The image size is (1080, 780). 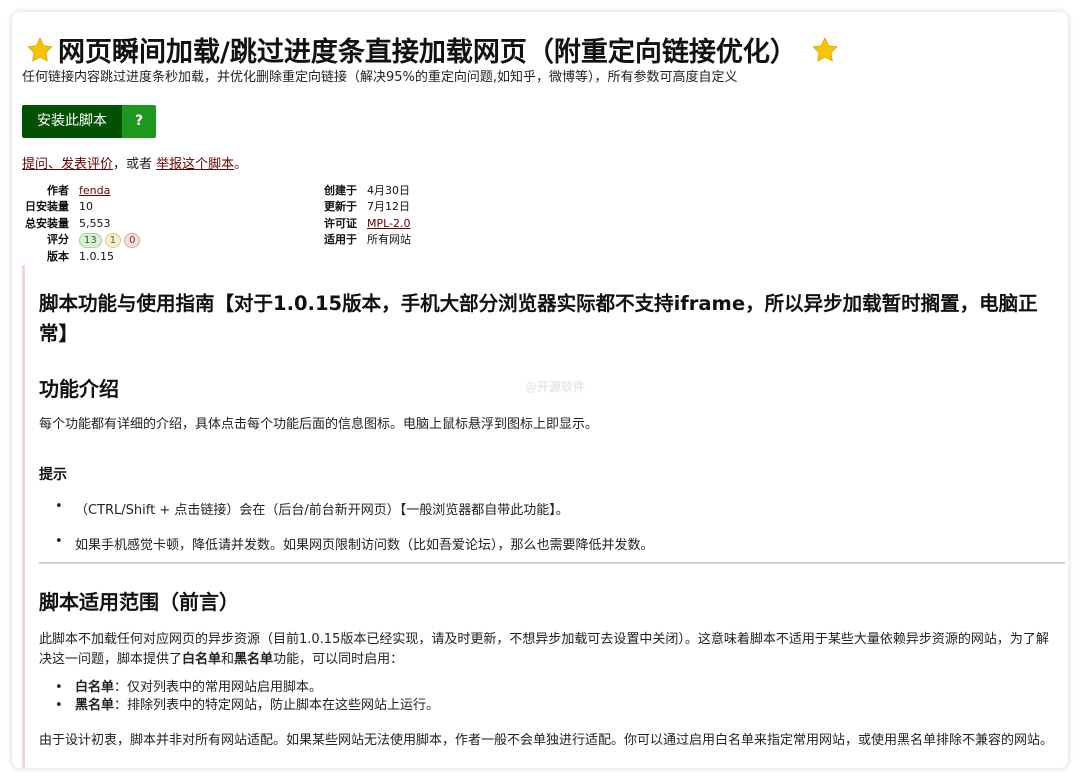 What do you see at coordinates (340, 207) in the screenshot?
I see `meta-label: 更新于` at bounding box center [340, 207].